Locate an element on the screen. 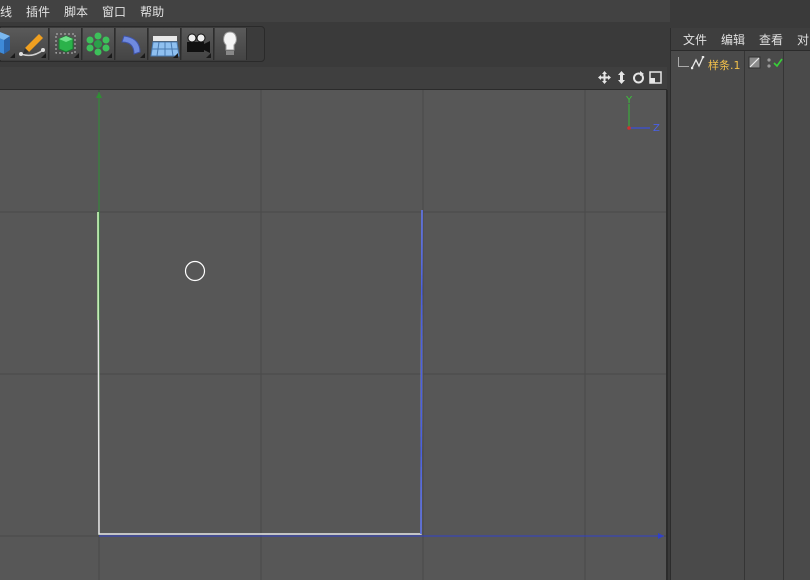 The height and width of the screenshot is (580, 810). menu-help: 帮助 is located at coordinates (157, 11).